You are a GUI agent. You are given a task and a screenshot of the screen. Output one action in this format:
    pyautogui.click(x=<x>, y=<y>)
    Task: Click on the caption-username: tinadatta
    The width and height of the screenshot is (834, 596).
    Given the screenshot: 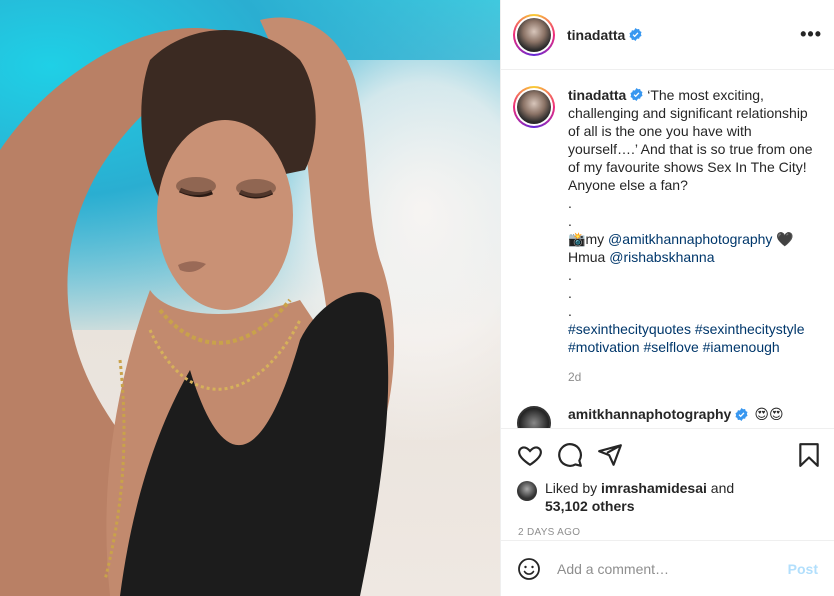 What is the action you would take?
    pyautogui.click(x=597, y=95)
    